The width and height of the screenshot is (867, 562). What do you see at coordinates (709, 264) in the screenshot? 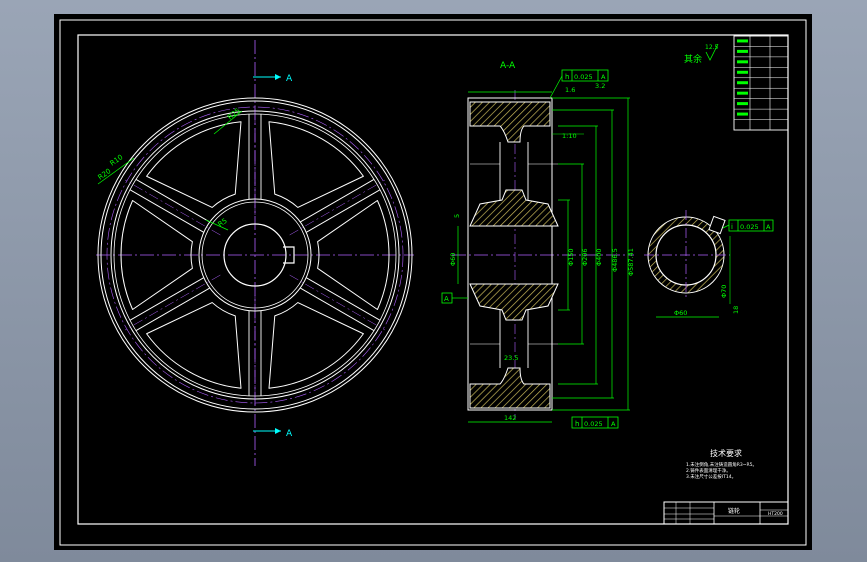
I see `keyway-view: i 0.025 A Φ60 Φ70 18` at bounding box center [709, 264].